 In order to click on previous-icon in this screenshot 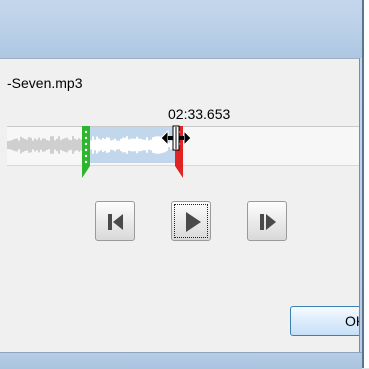, I will do `click(115, 222)`.